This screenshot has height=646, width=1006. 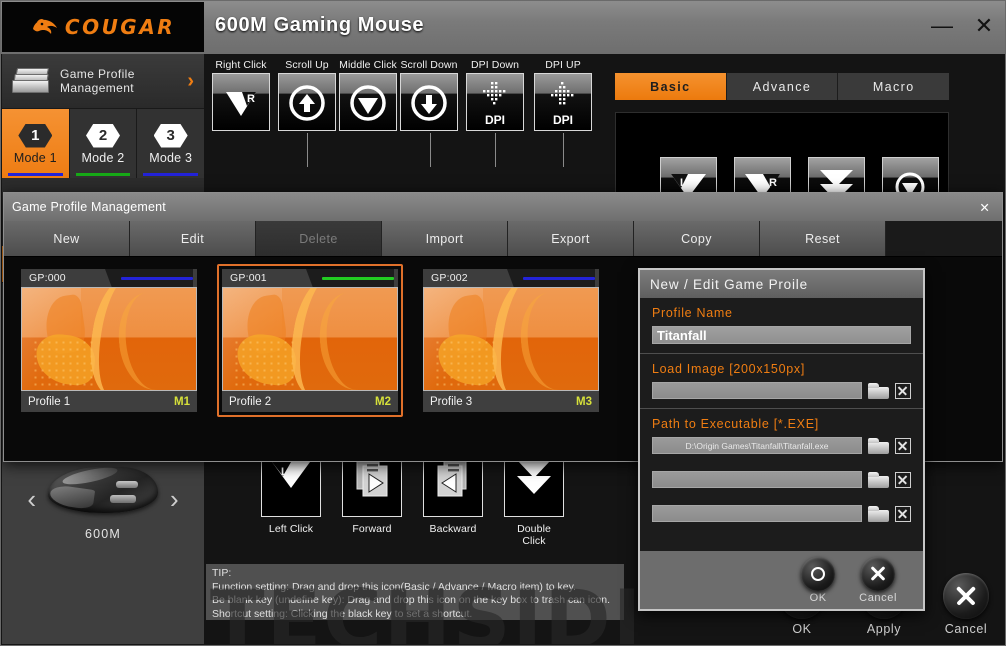 I want to click on middle-click-icon, so click(x=368, y=102).